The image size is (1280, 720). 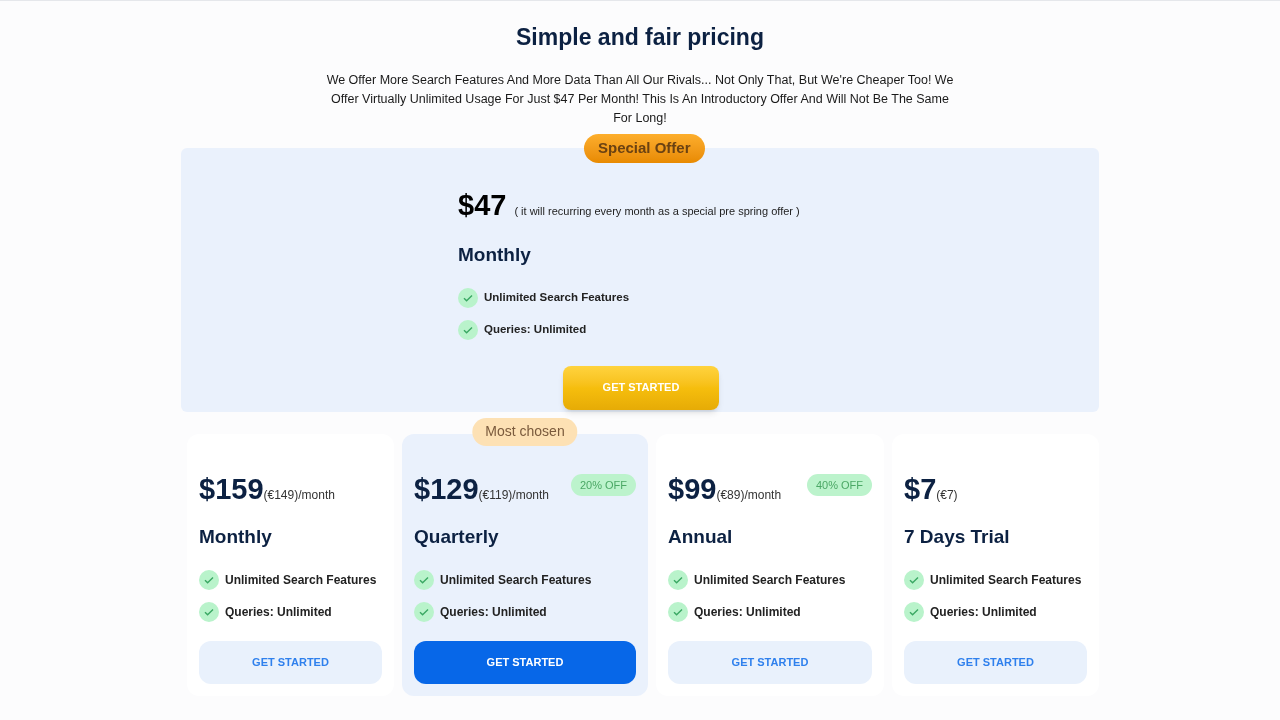 What do you see at coordinates (920, 489) in the screenshot?
I see `price: $7` at bounding box center [920, 489].